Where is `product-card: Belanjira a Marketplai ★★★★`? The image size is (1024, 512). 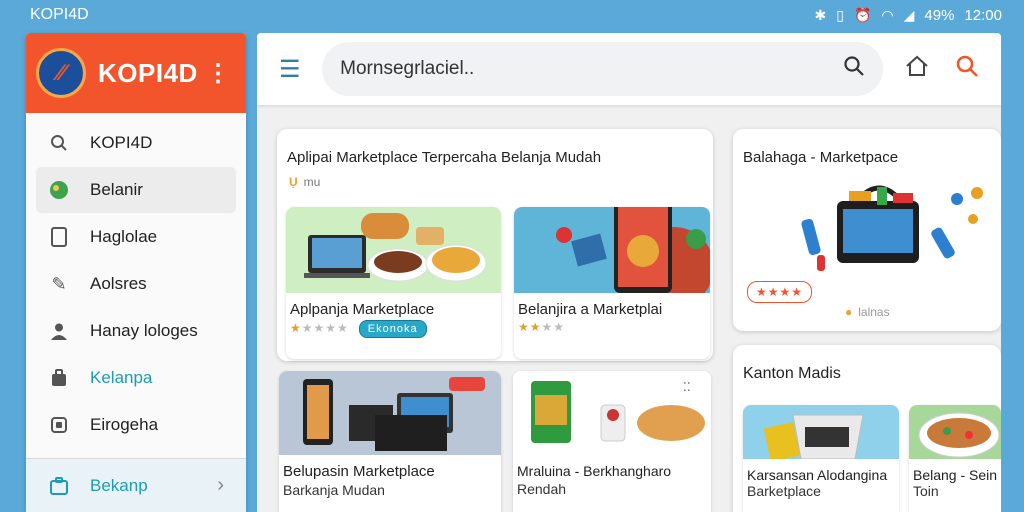 product-card: Belanjira a Marketplai ★★★★ is located at coordinates (612, 283).